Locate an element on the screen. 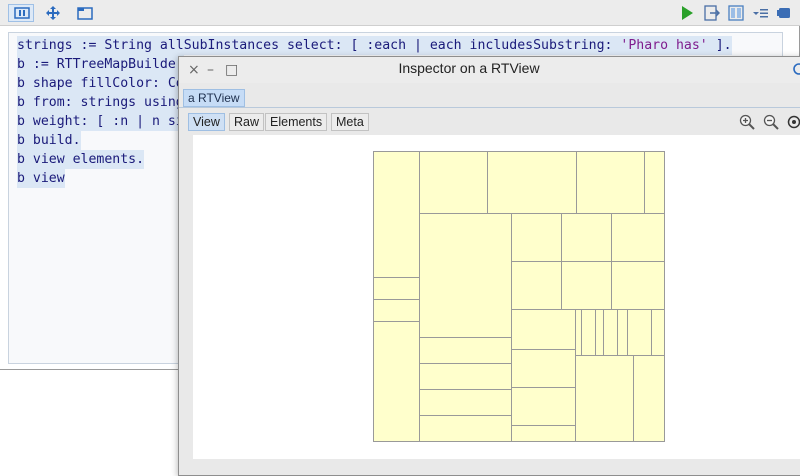  tab-meta: Meta is located at coordinates (350, 122).